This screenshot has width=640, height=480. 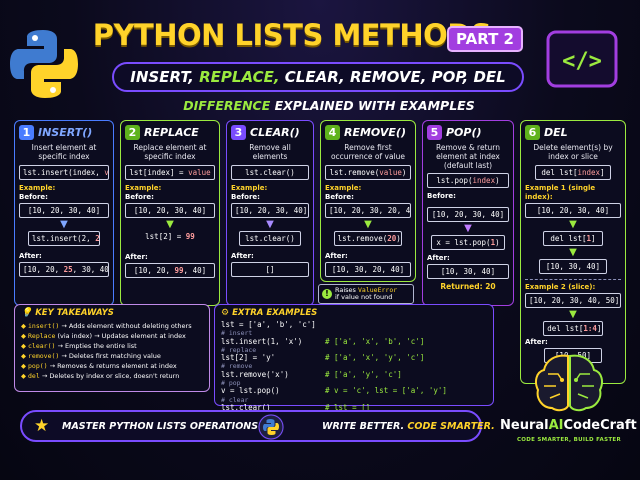 I want to click on page-title: PYTHON LISTS METHODS, so click(x=292, y=35).